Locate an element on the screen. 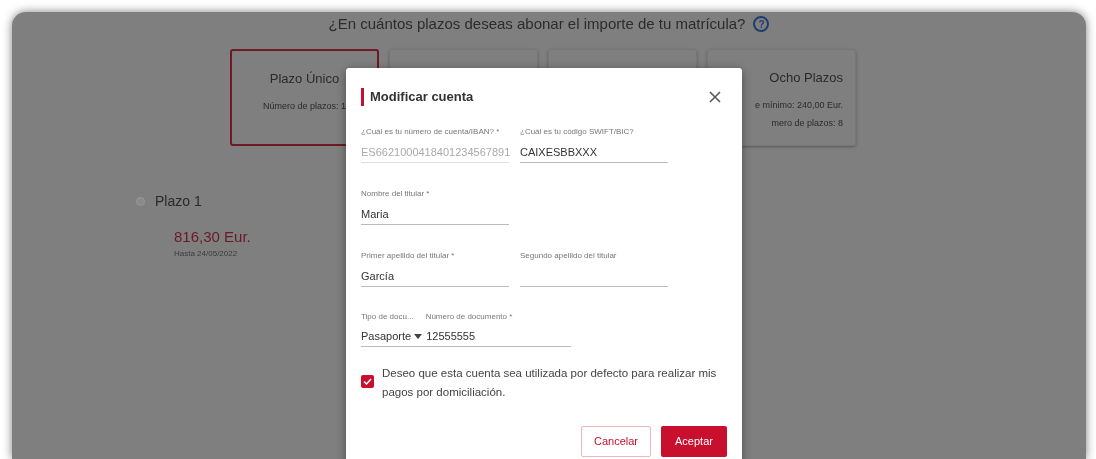 Image resolution: width=1096 pixels, height=459 pixels. input-field: CAIXESBBXXX is located at coordinates (594, 153).